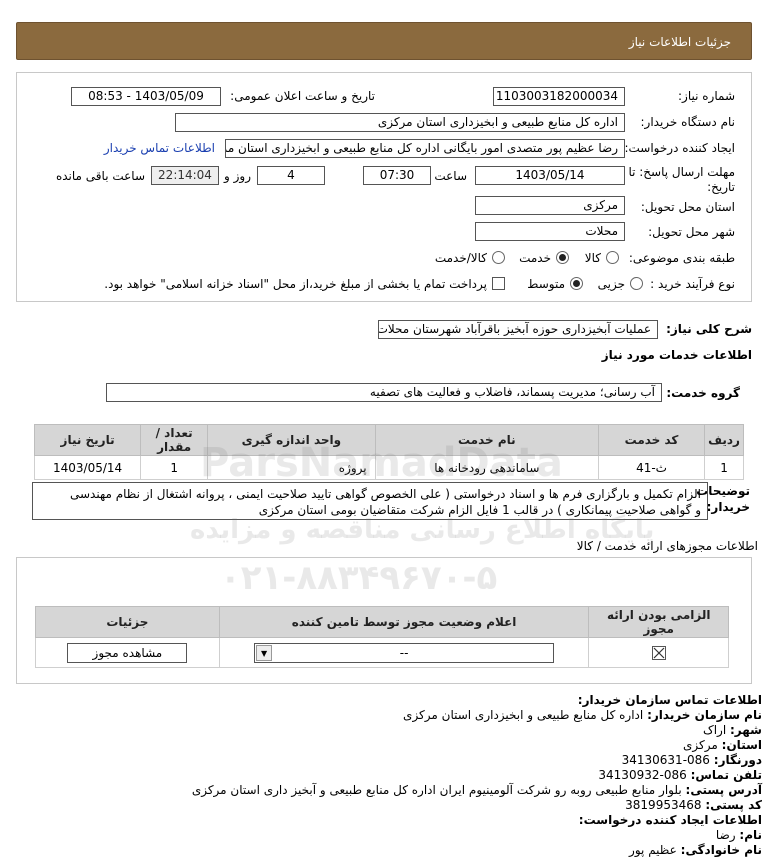 This screenshot has height=858, width=770. I want to click on service-group-label: گروه خدمت:, so click(703, 393).